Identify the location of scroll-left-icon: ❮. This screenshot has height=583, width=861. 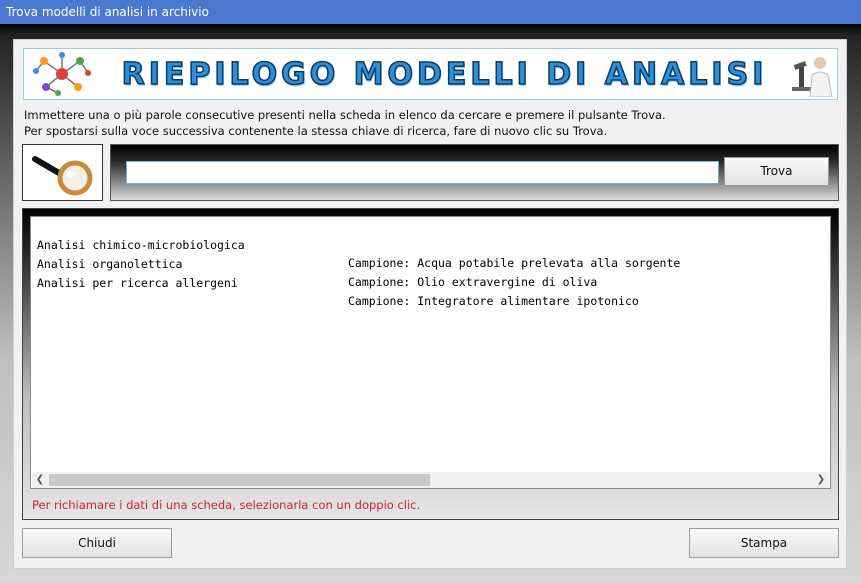
(40, 480).